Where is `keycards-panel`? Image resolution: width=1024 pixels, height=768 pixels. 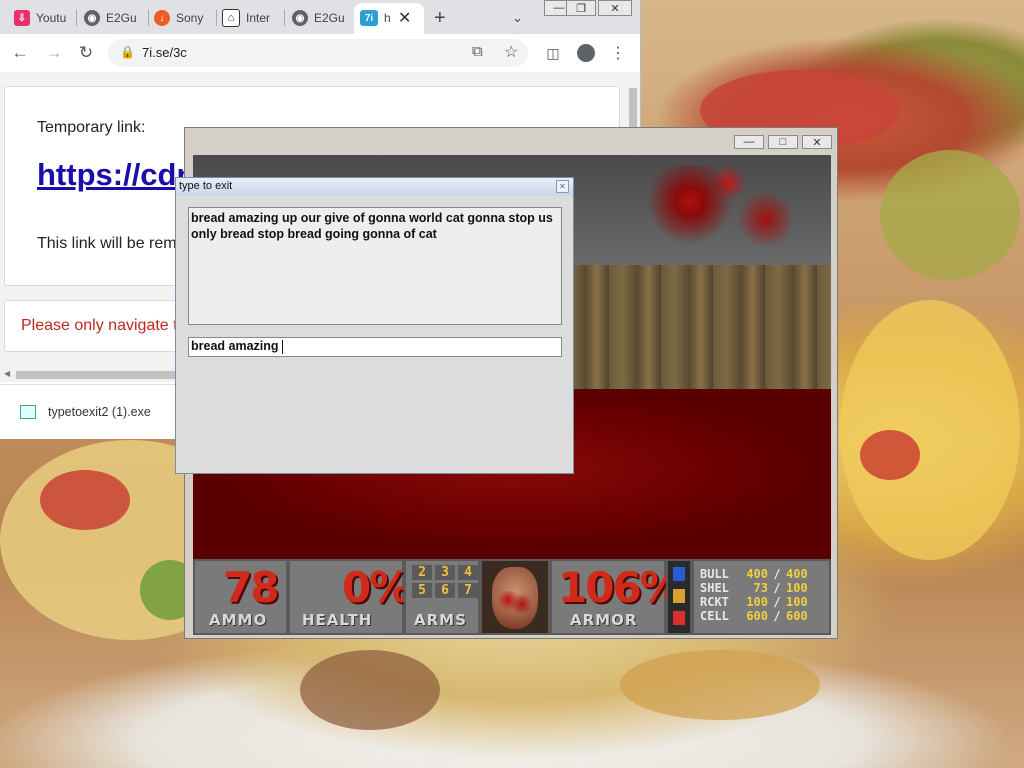 keycards-panel is located at coordinates (679, 597).